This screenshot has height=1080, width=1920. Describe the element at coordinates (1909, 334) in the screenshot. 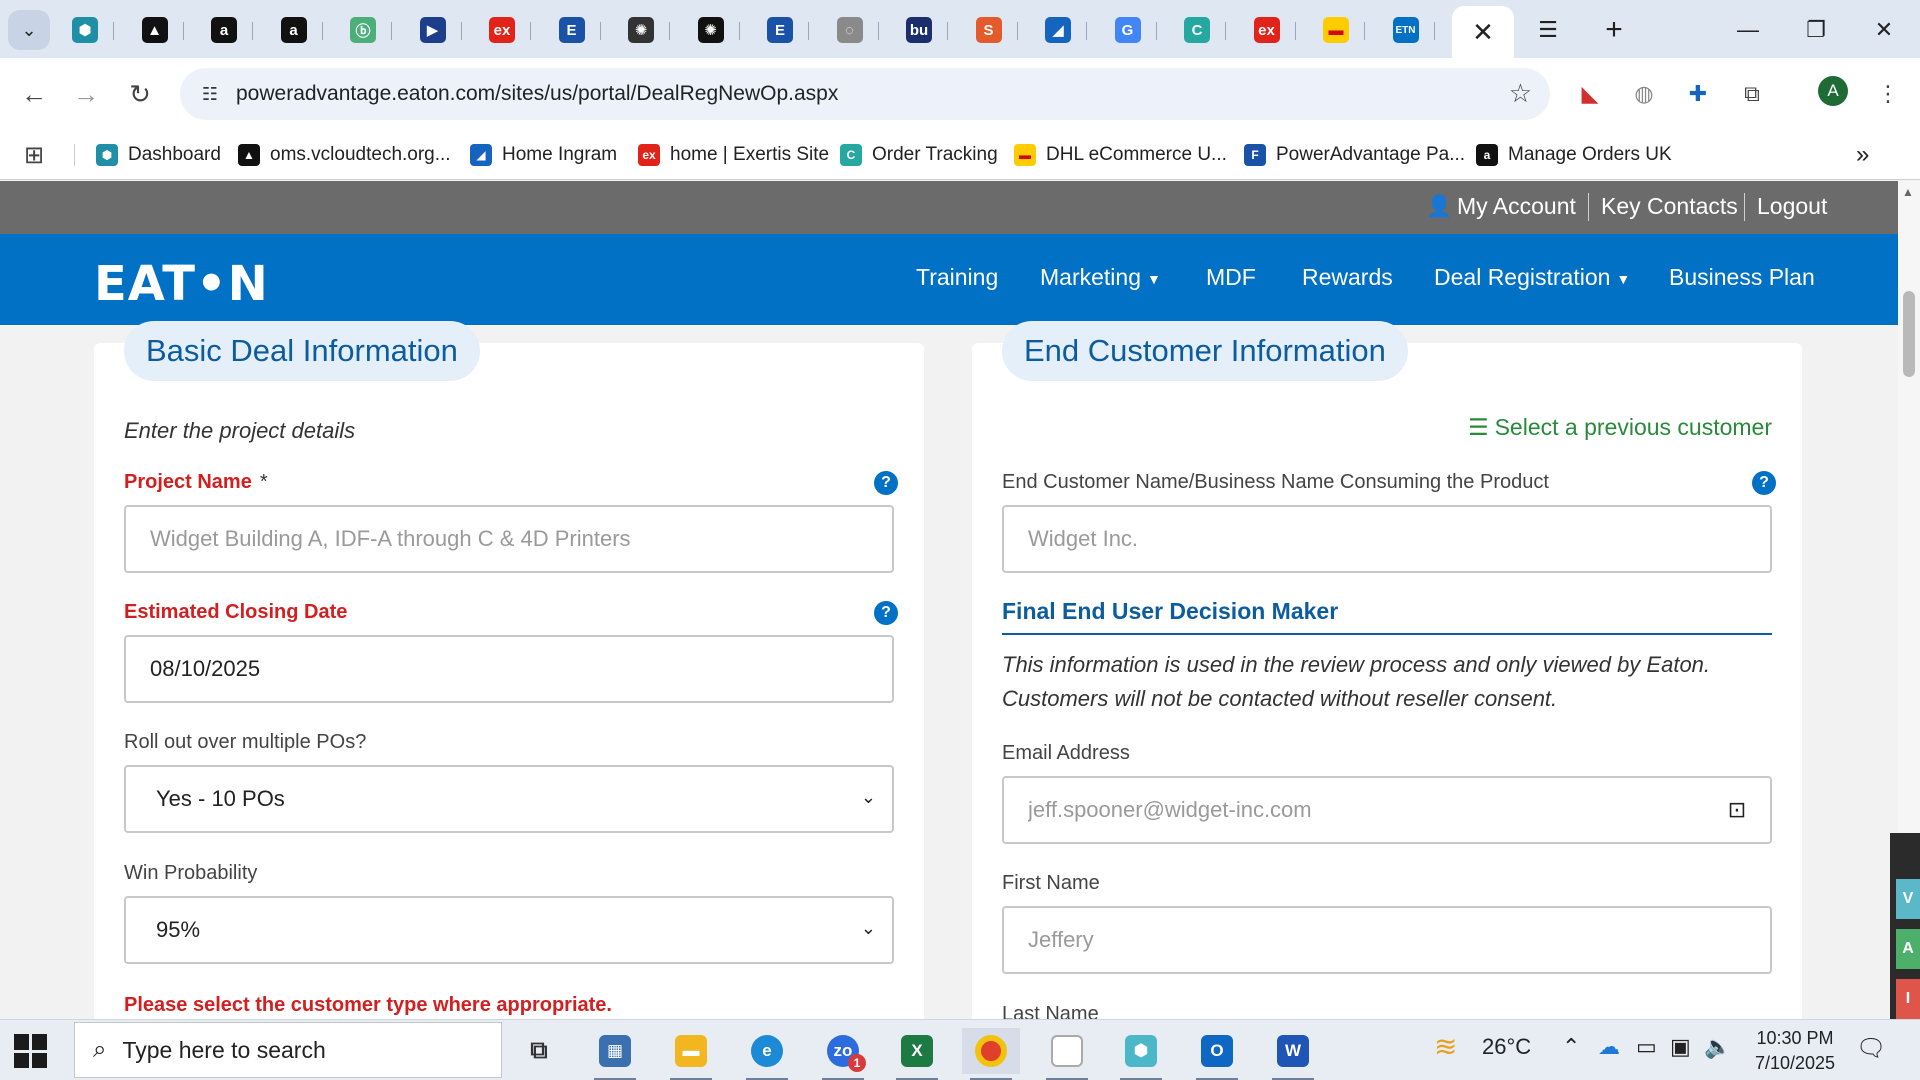

I see `scrollbar-thumb` at that location.